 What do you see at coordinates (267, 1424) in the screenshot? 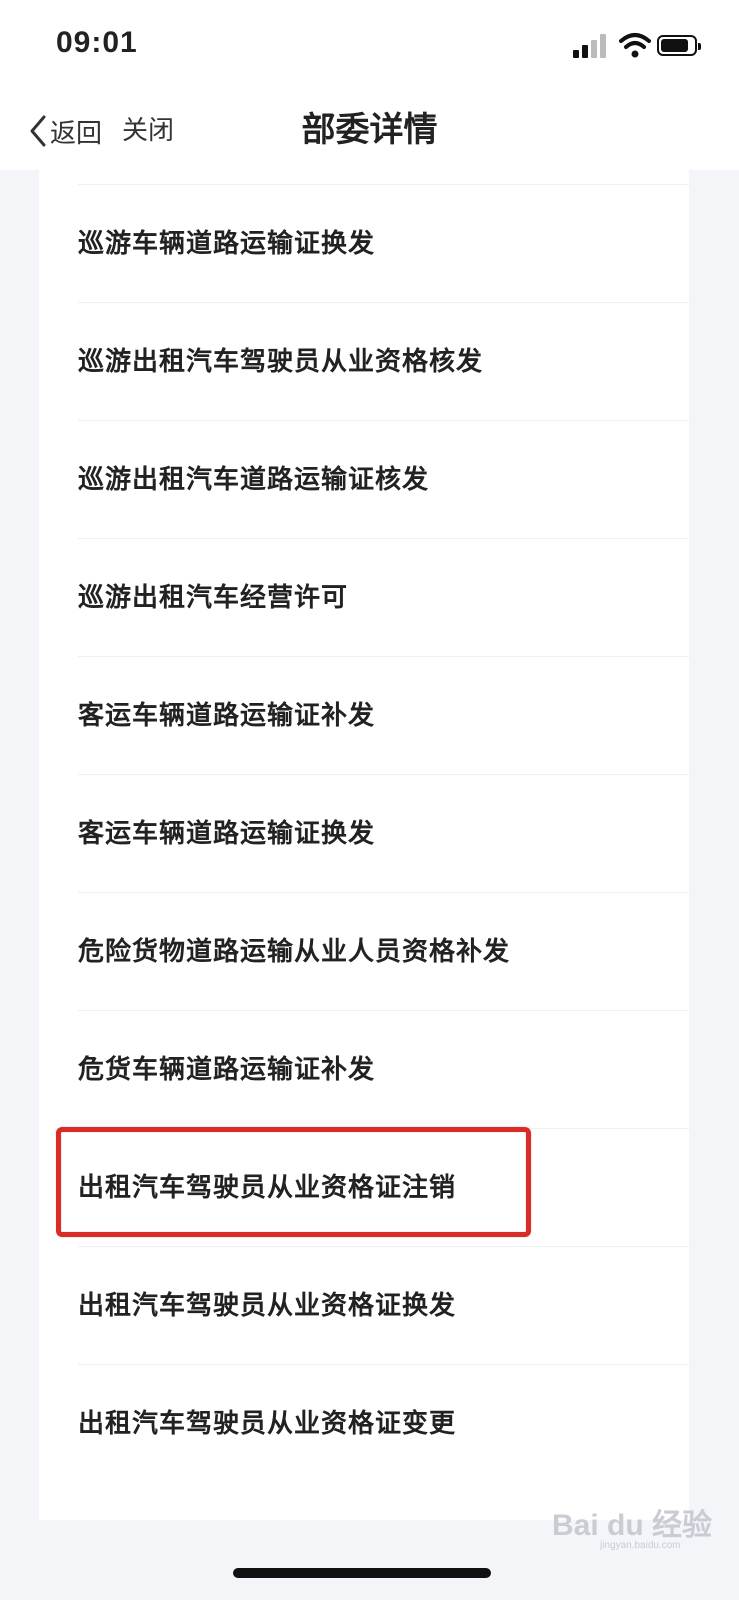
I see `list-item-label: 出租汽车驾驶员从业资格证变更` at bounding box center [267, 1424].